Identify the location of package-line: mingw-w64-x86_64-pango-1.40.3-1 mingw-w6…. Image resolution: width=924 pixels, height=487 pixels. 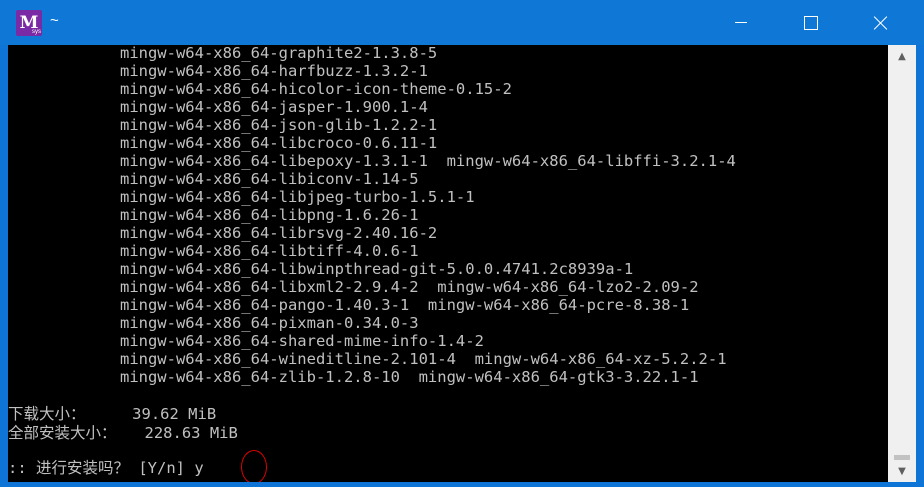
(349, 305).